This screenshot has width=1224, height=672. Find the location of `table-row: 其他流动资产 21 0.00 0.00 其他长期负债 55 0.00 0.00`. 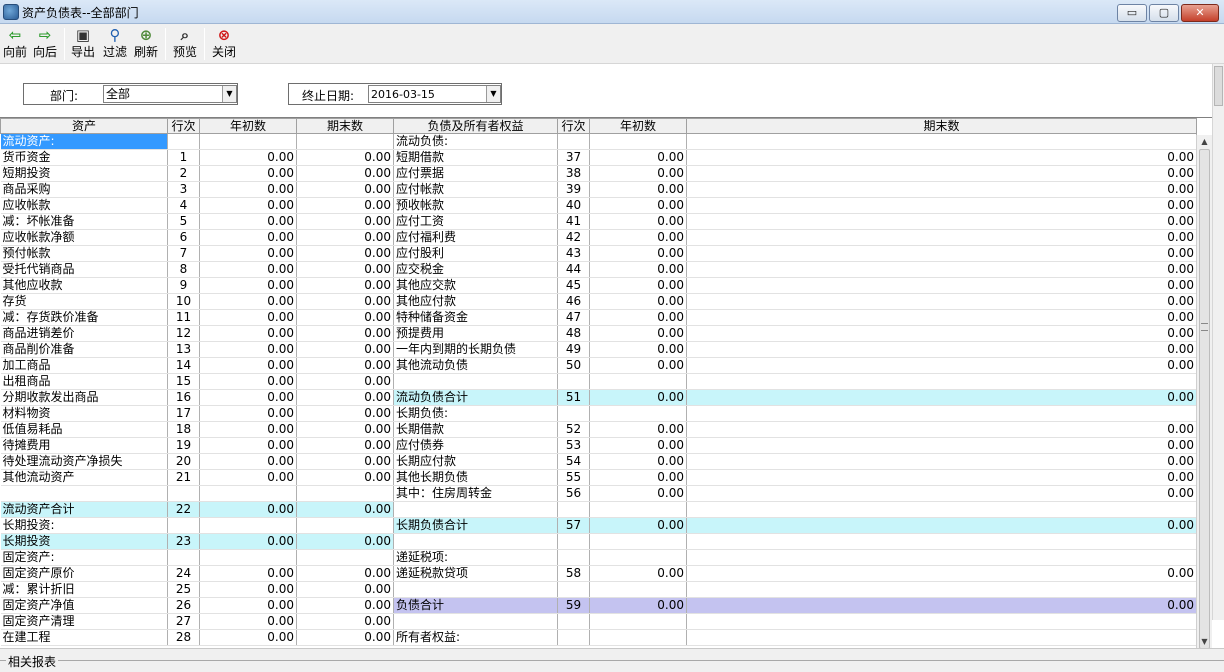

table-row: 其他流动资产 21 0.00 0.00 其他长期负债 55 0.00 0.00 is located at coordinates (598, 477).